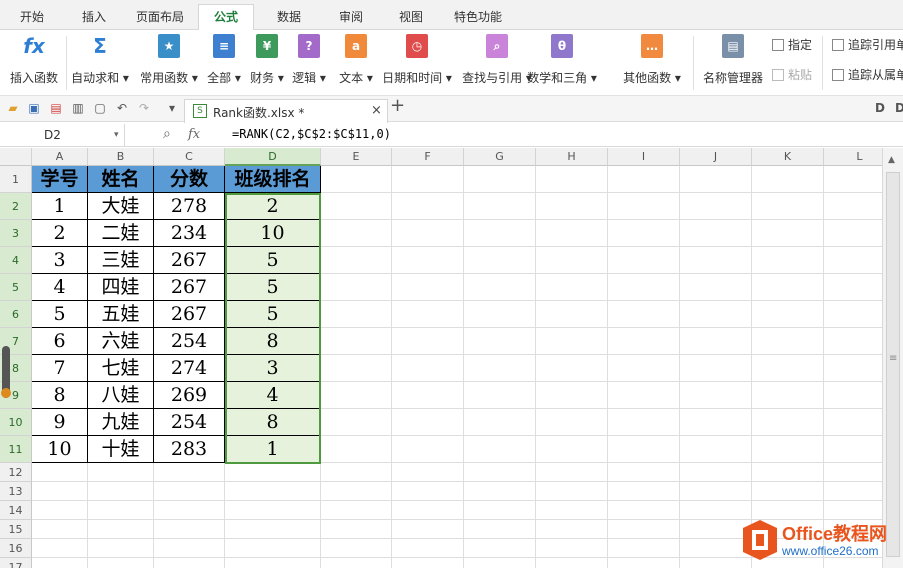  Describe the element at coordinates (60, 233) in the screenshot. I see `table-cell: 2` at that location.